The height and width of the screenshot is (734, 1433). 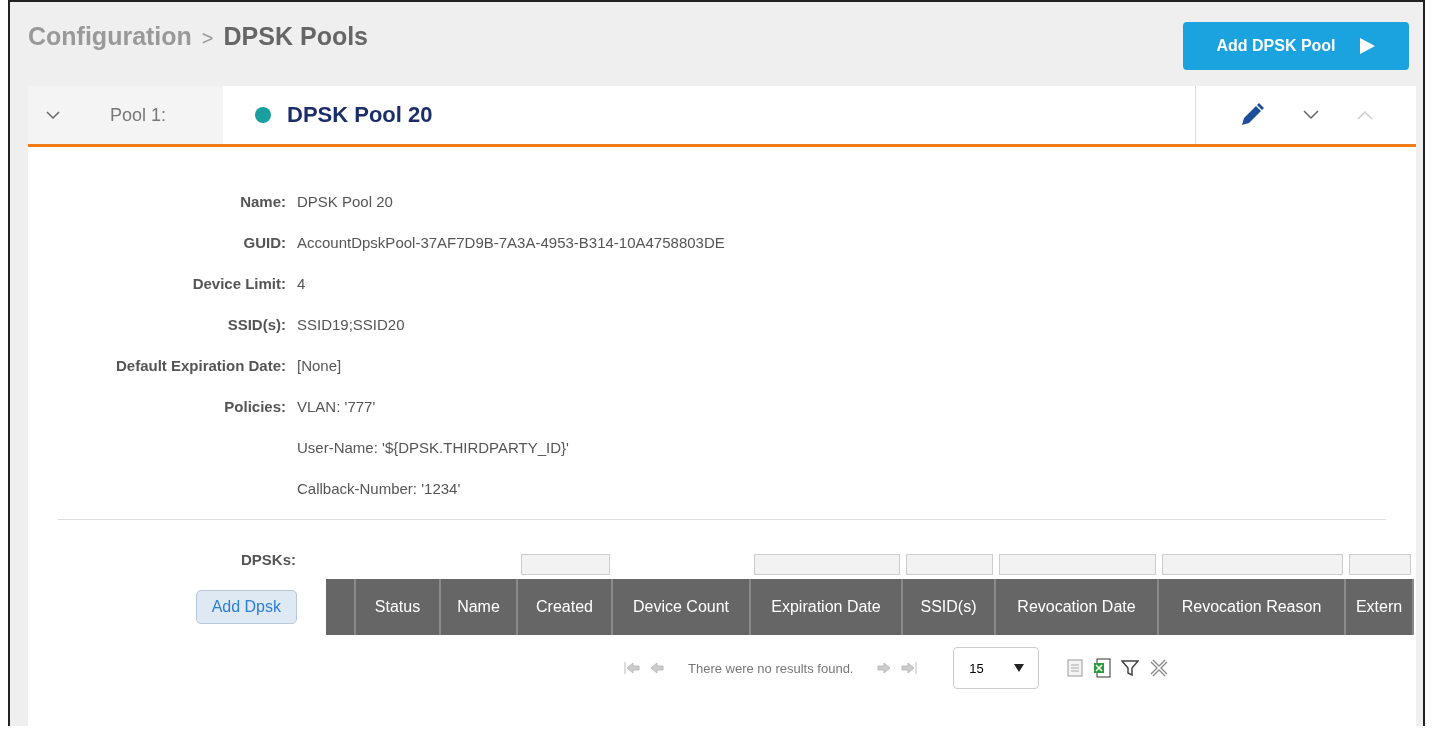 I want to click on column-header: Created, so click(x=565, y=607).